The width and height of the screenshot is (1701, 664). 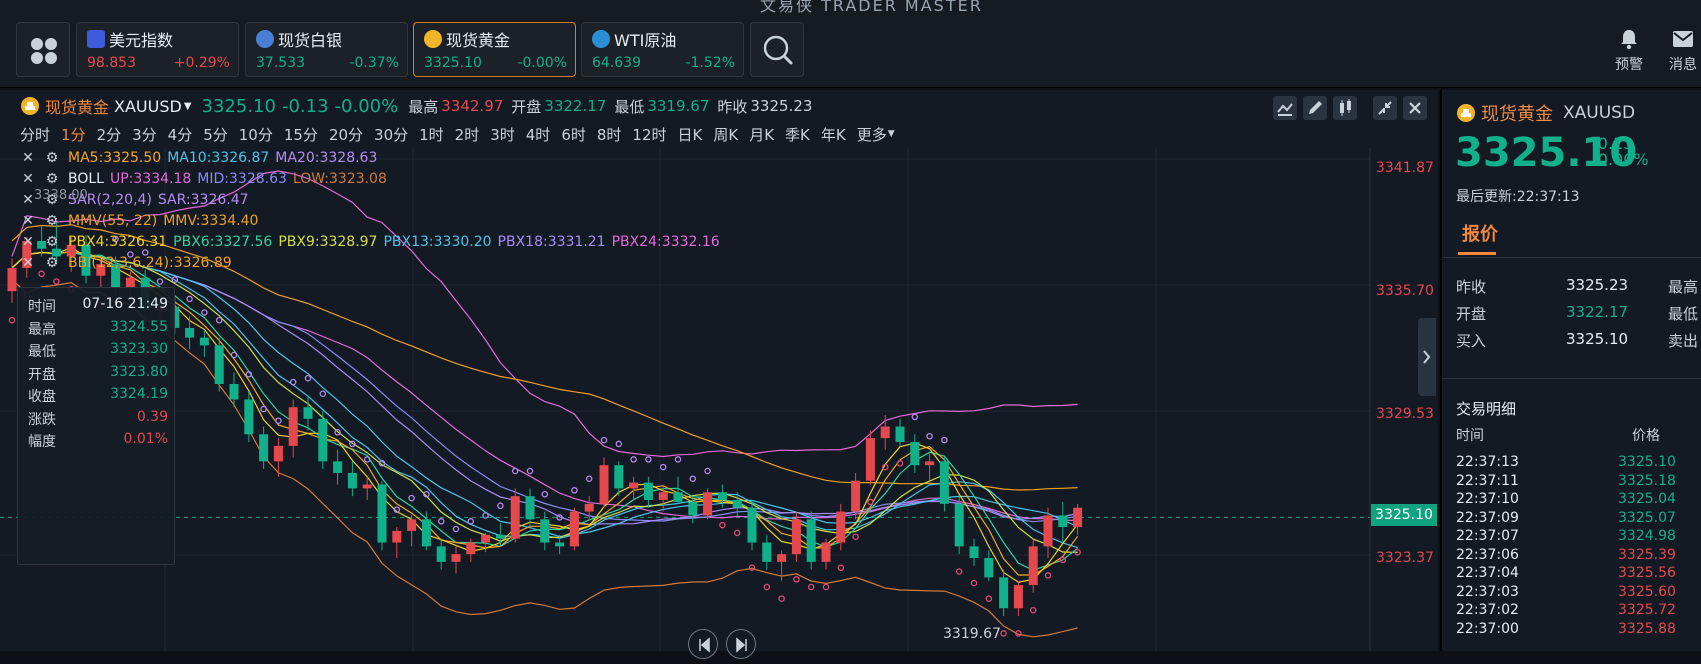 What do you see at coordinates (238, 106) in the screenshot?
I see `chart-price: 3325.10` at bounding box center [238, 106].